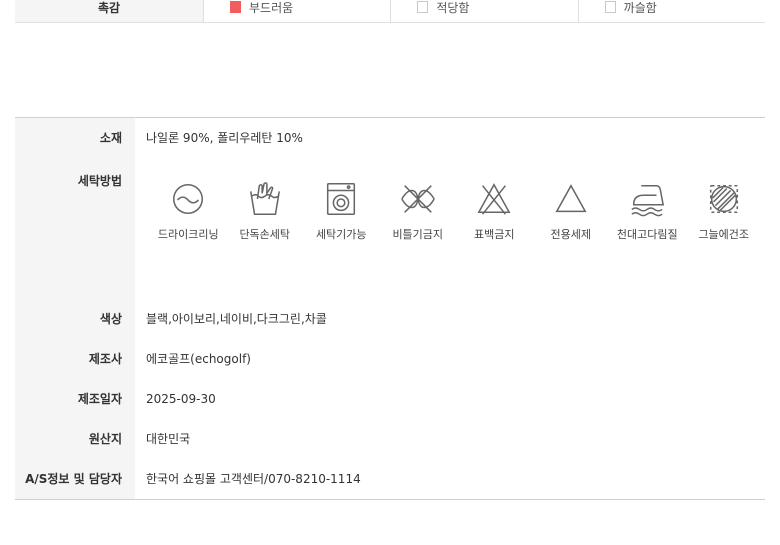 This screenshot has width=780, height=545. Describe the element at coordinates (75, 479) in the screenshot. I see `spec-label: A/S정보 및 담당자` at that location.